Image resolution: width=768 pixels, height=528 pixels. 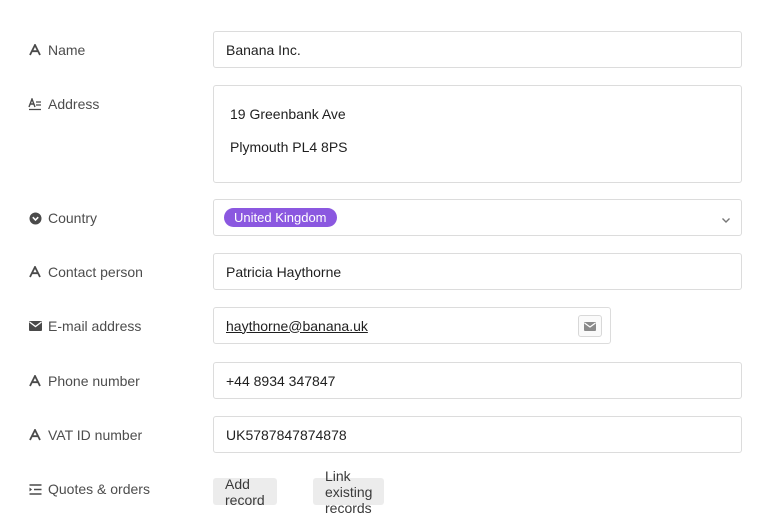 What do you see at coordinates (280, 217) in the screenshot?
I see `country-tag: United Kingdom` at bounding box center [280, 217].